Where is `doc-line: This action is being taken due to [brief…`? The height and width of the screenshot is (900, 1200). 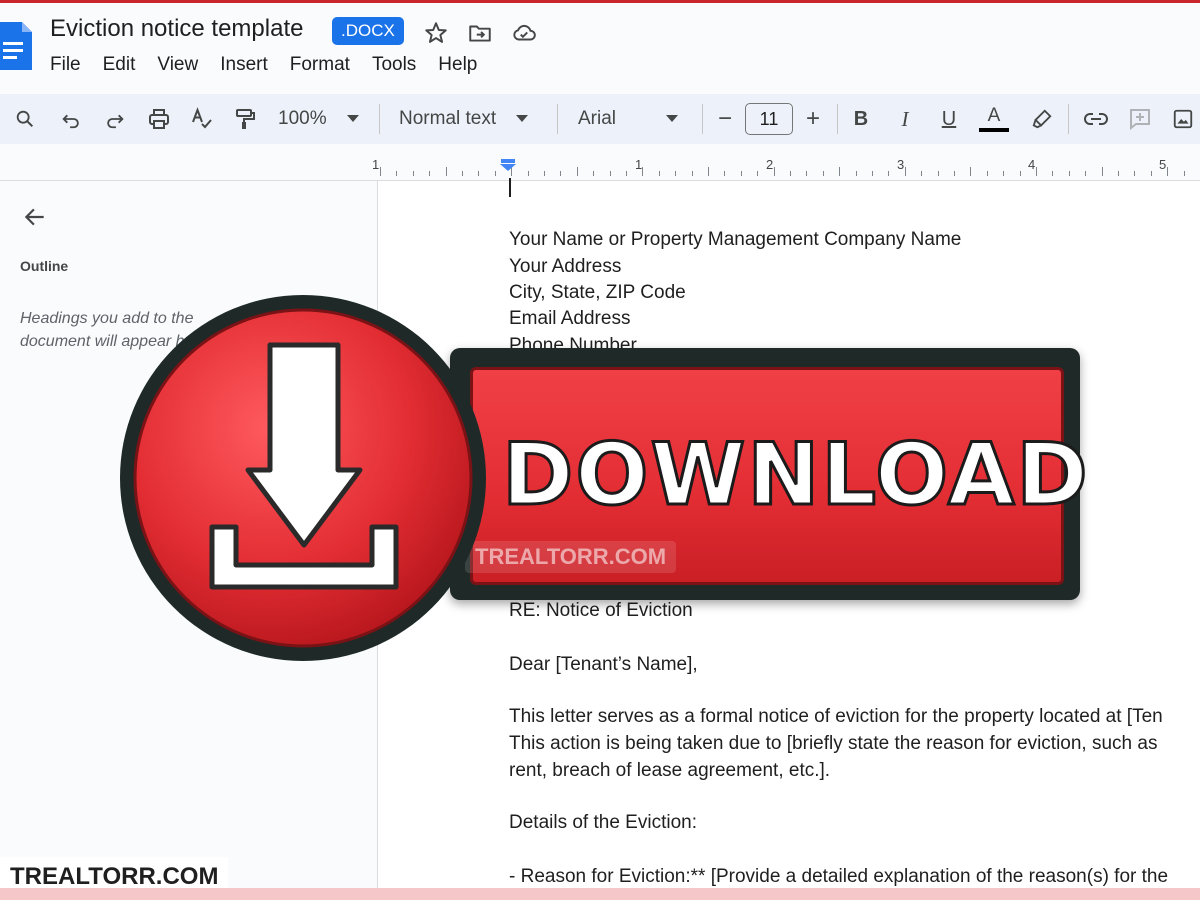 doc-line: This action is being taken due to [brief… is located at coordinates (833, 744).